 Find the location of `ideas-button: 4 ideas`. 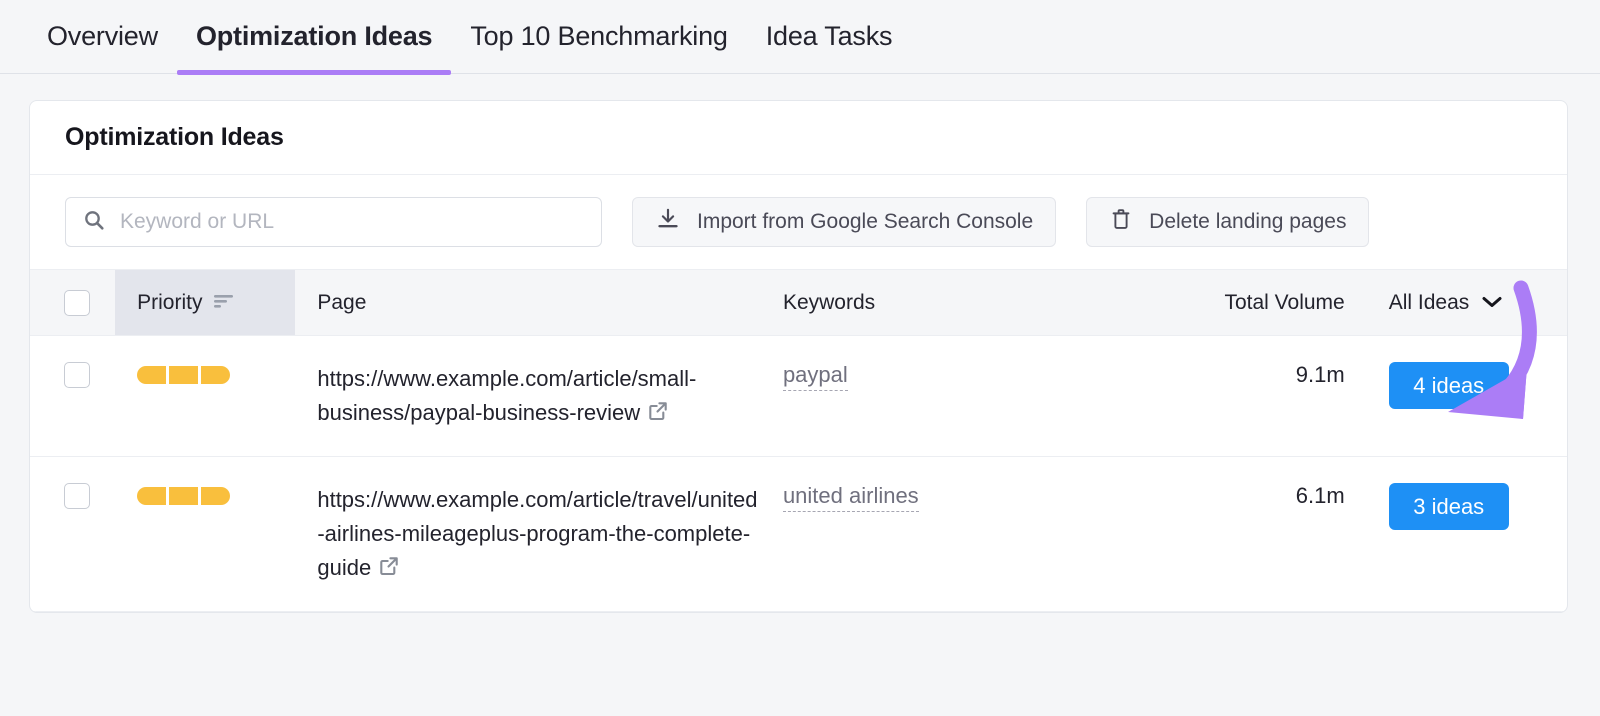

ideas-button: 4 ideas is located at coordinates (1448, 385).